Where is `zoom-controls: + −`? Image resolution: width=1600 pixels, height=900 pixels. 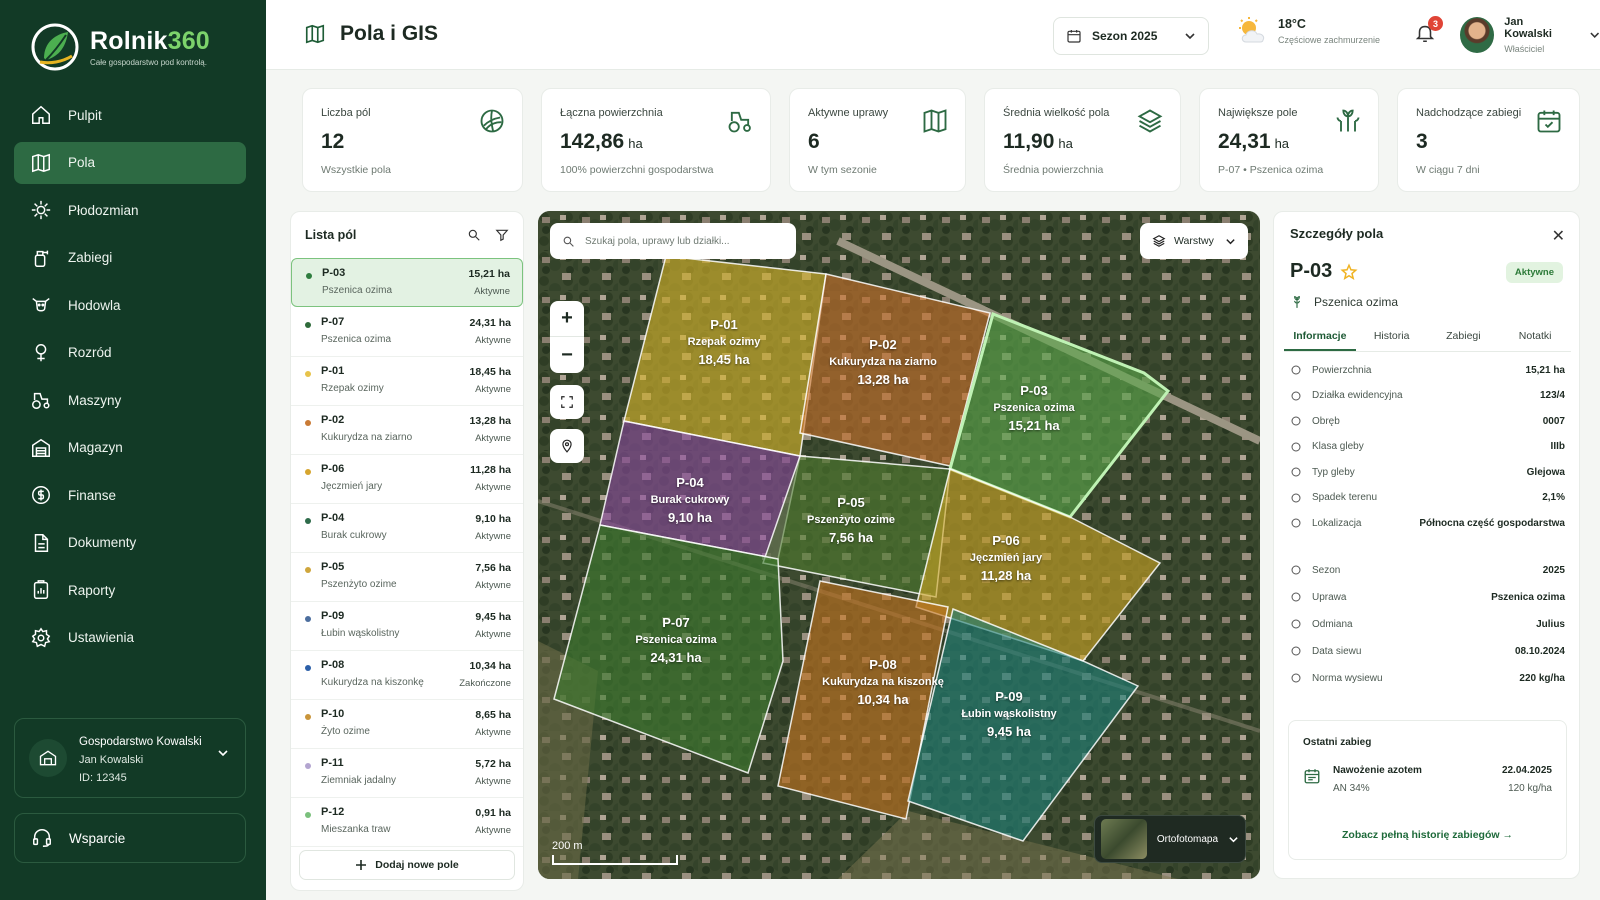
zoom-controls: + − is located at coordinates (567, 337).